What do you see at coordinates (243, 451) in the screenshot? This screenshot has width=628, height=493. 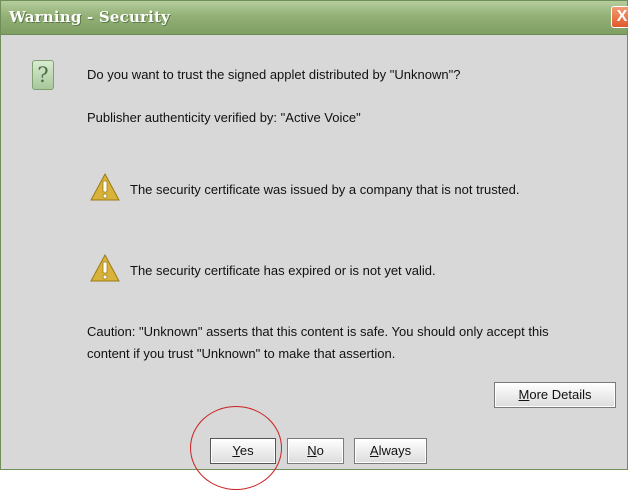 I see `yes-button: Yes` at bounding box center [243, 451].